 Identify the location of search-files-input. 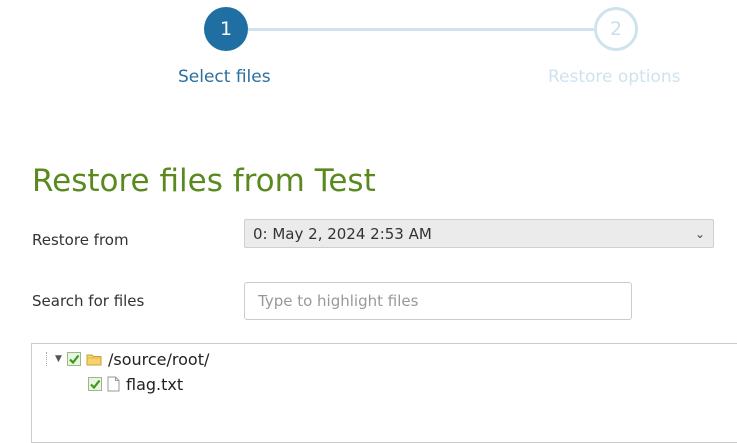
(438, 301).